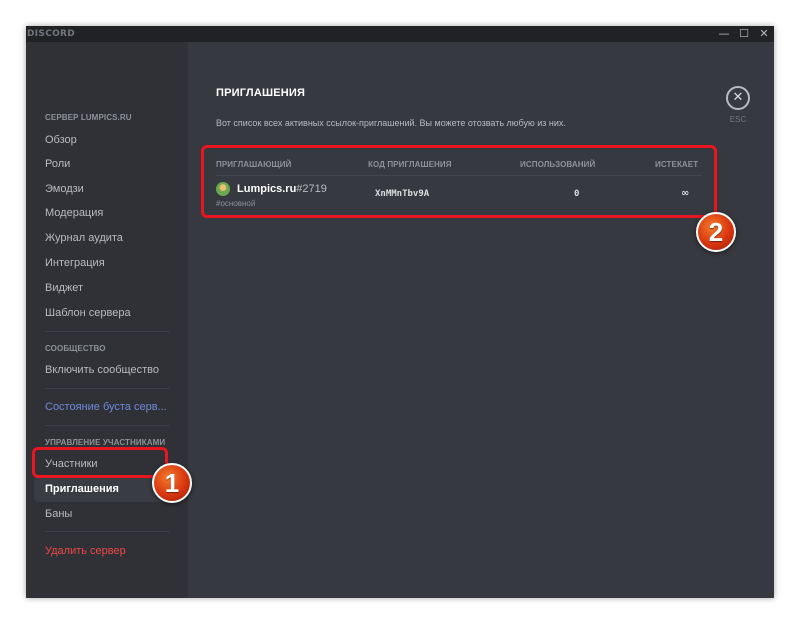  Describe the element at coordinates (57, 164) in the screenshot. I see `sidebar-item-roles: Роли` at that location.